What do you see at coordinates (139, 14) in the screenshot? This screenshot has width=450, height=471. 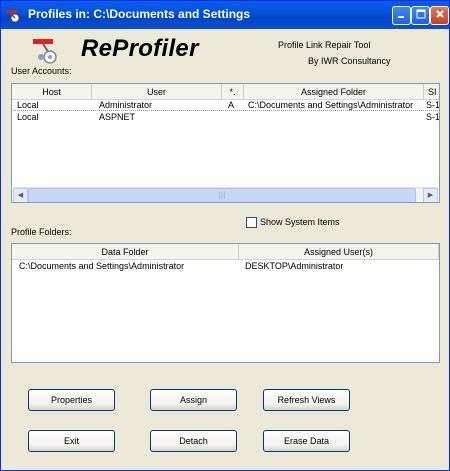 I see `window-title: Profiles in: C:\Documents and Settings` at bounding box center [139, 14].